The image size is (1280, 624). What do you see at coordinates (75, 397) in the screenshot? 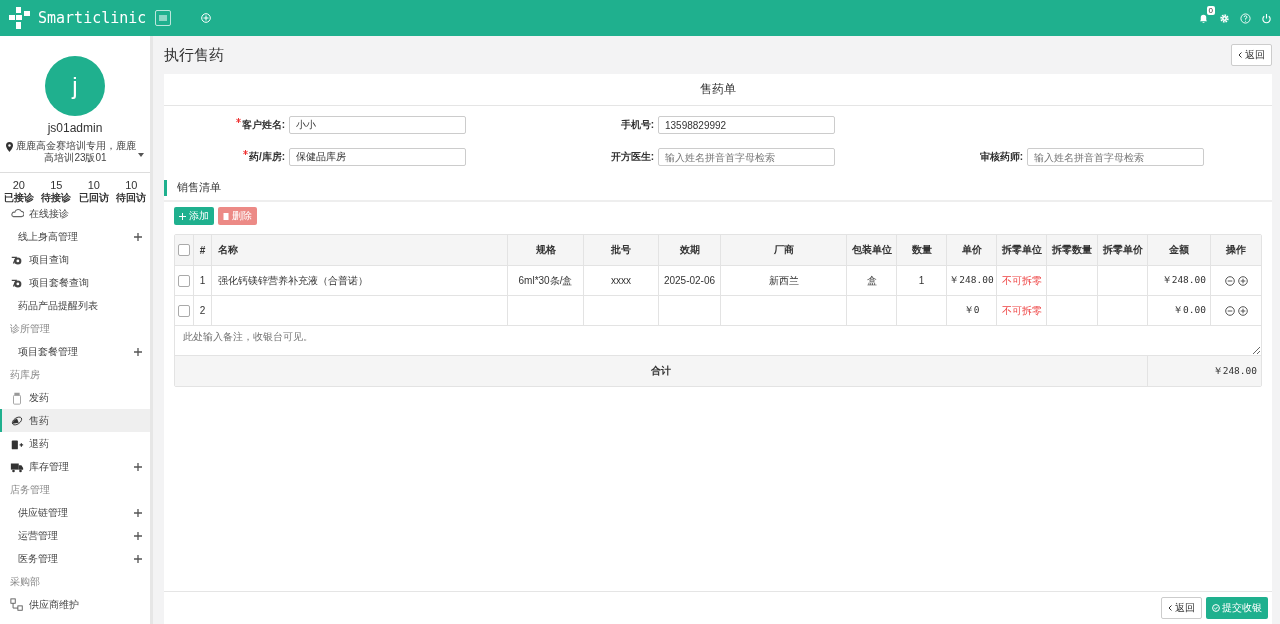
I see `menu-item: 发药` at bounding box center [75, 397].